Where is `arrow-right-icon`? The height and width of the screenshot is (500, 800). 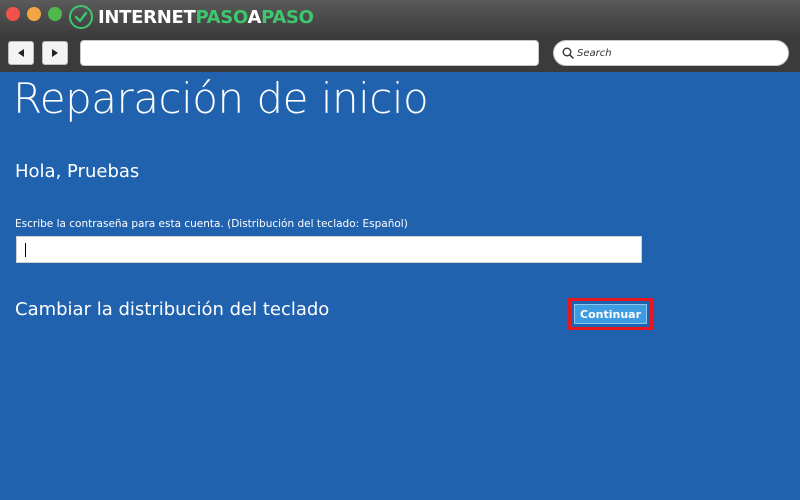
arrow-right-icon is located at coordinates (55, 53).